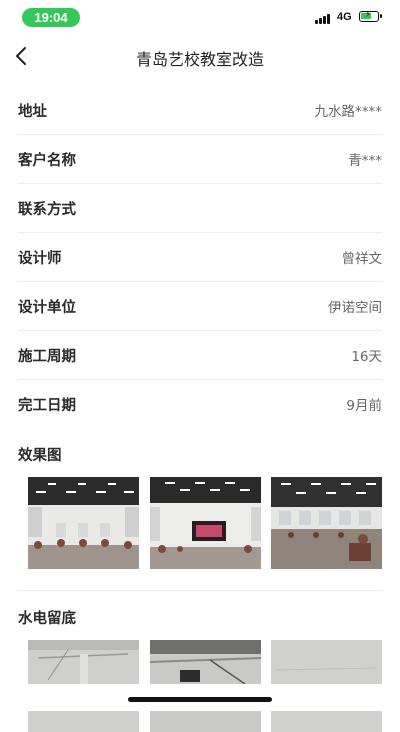 This screenshot has height=732, width=400. Describe the element at coordinates (362, 259) in the screenshot. I see `detail-value: 曾祥文` at that location.